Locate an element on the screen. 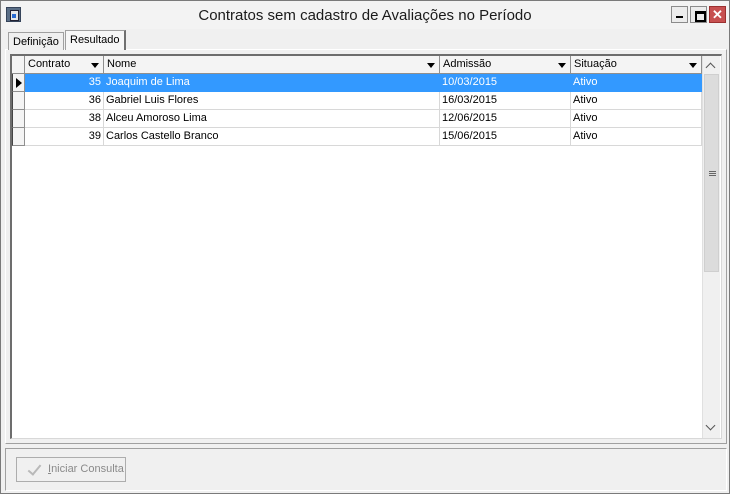 This screenshot has height=494, width=730. table-row: 38 Alceu Amoroso Lima 12/06/2015 Ativo is located at coordinates (357, 119).